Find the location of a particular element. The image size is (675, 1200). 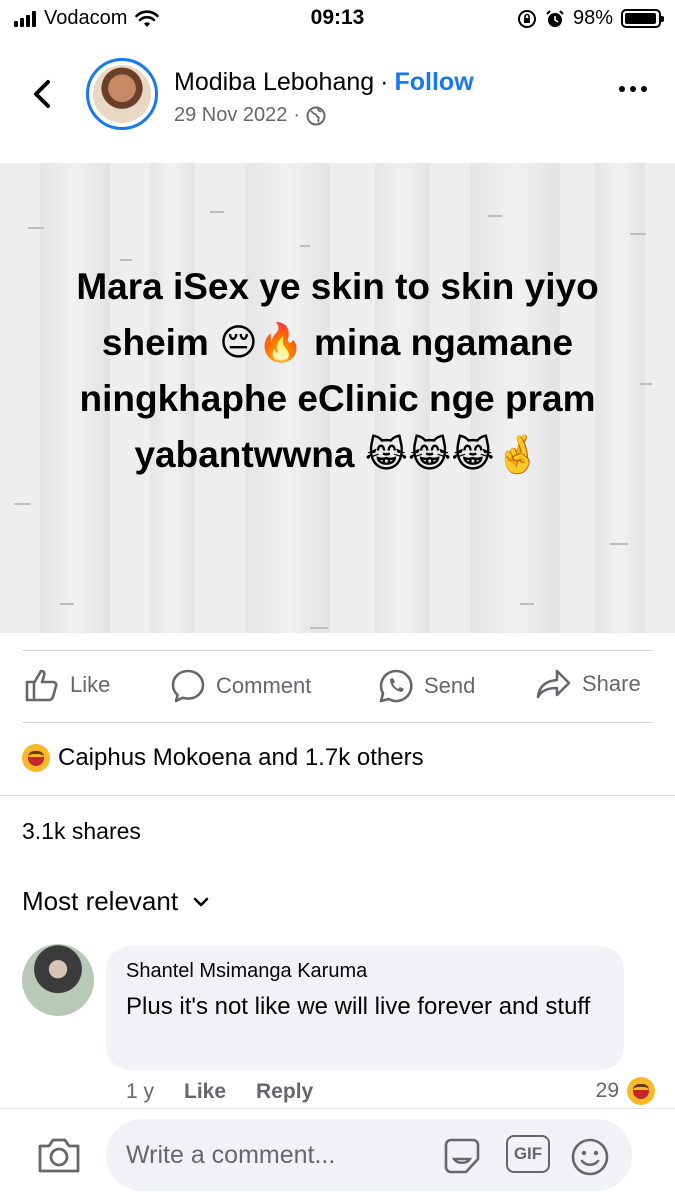

share-count: 3.1k shares is located at coordinates (81, 831).